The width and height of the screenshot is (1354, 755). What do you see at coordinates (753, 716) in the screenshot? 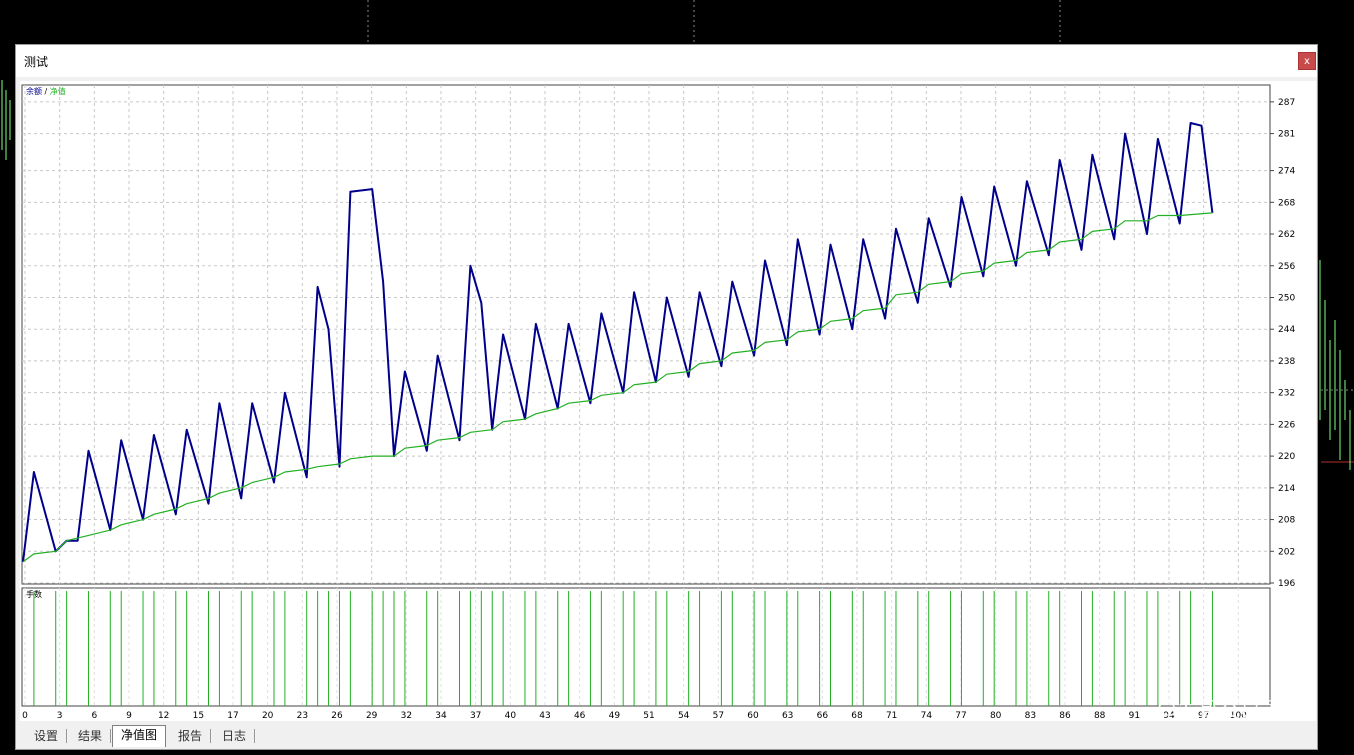
I see `x-tick-label: 60` at bounding box center [753, 716].